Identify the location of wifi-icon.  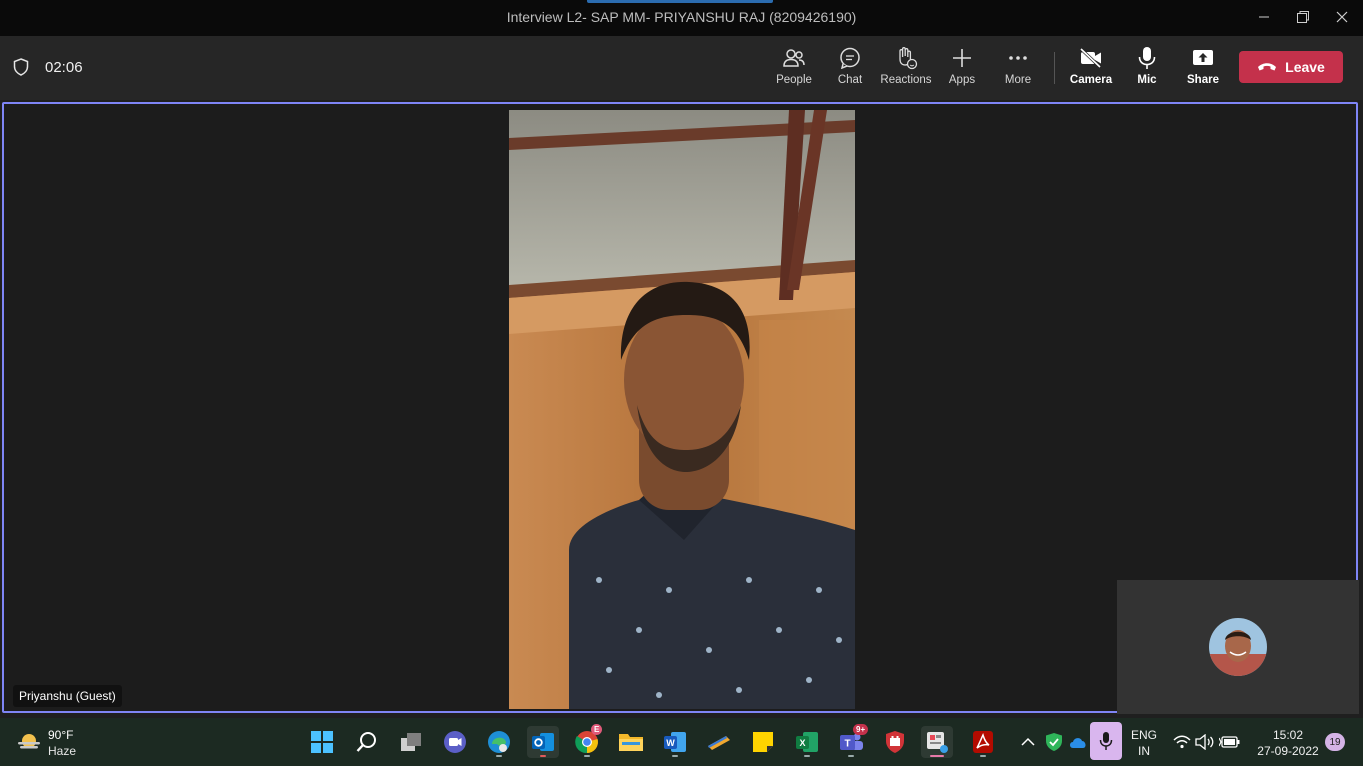
(1182, 742).